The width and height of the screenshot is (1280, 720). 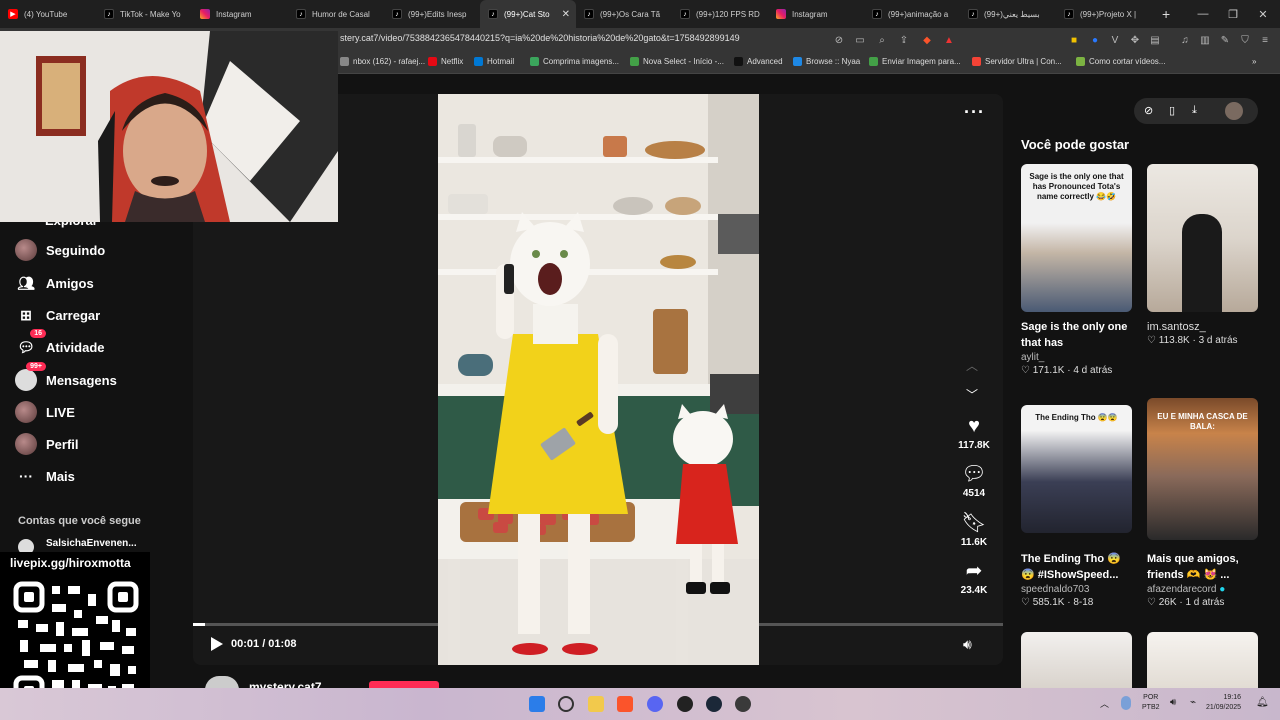 What do you see at coordinates (1254, 61) in the screenshot?
I see `bookmarks-overflow-icon: »` at bounding box center [1254, 61].